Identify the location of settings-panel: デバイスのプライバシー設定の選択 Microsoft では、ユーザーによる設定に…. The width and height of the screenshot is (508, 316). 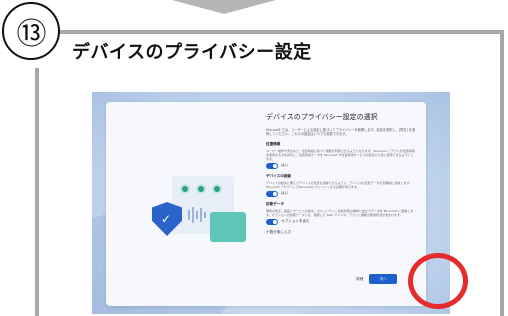
(341, 173).